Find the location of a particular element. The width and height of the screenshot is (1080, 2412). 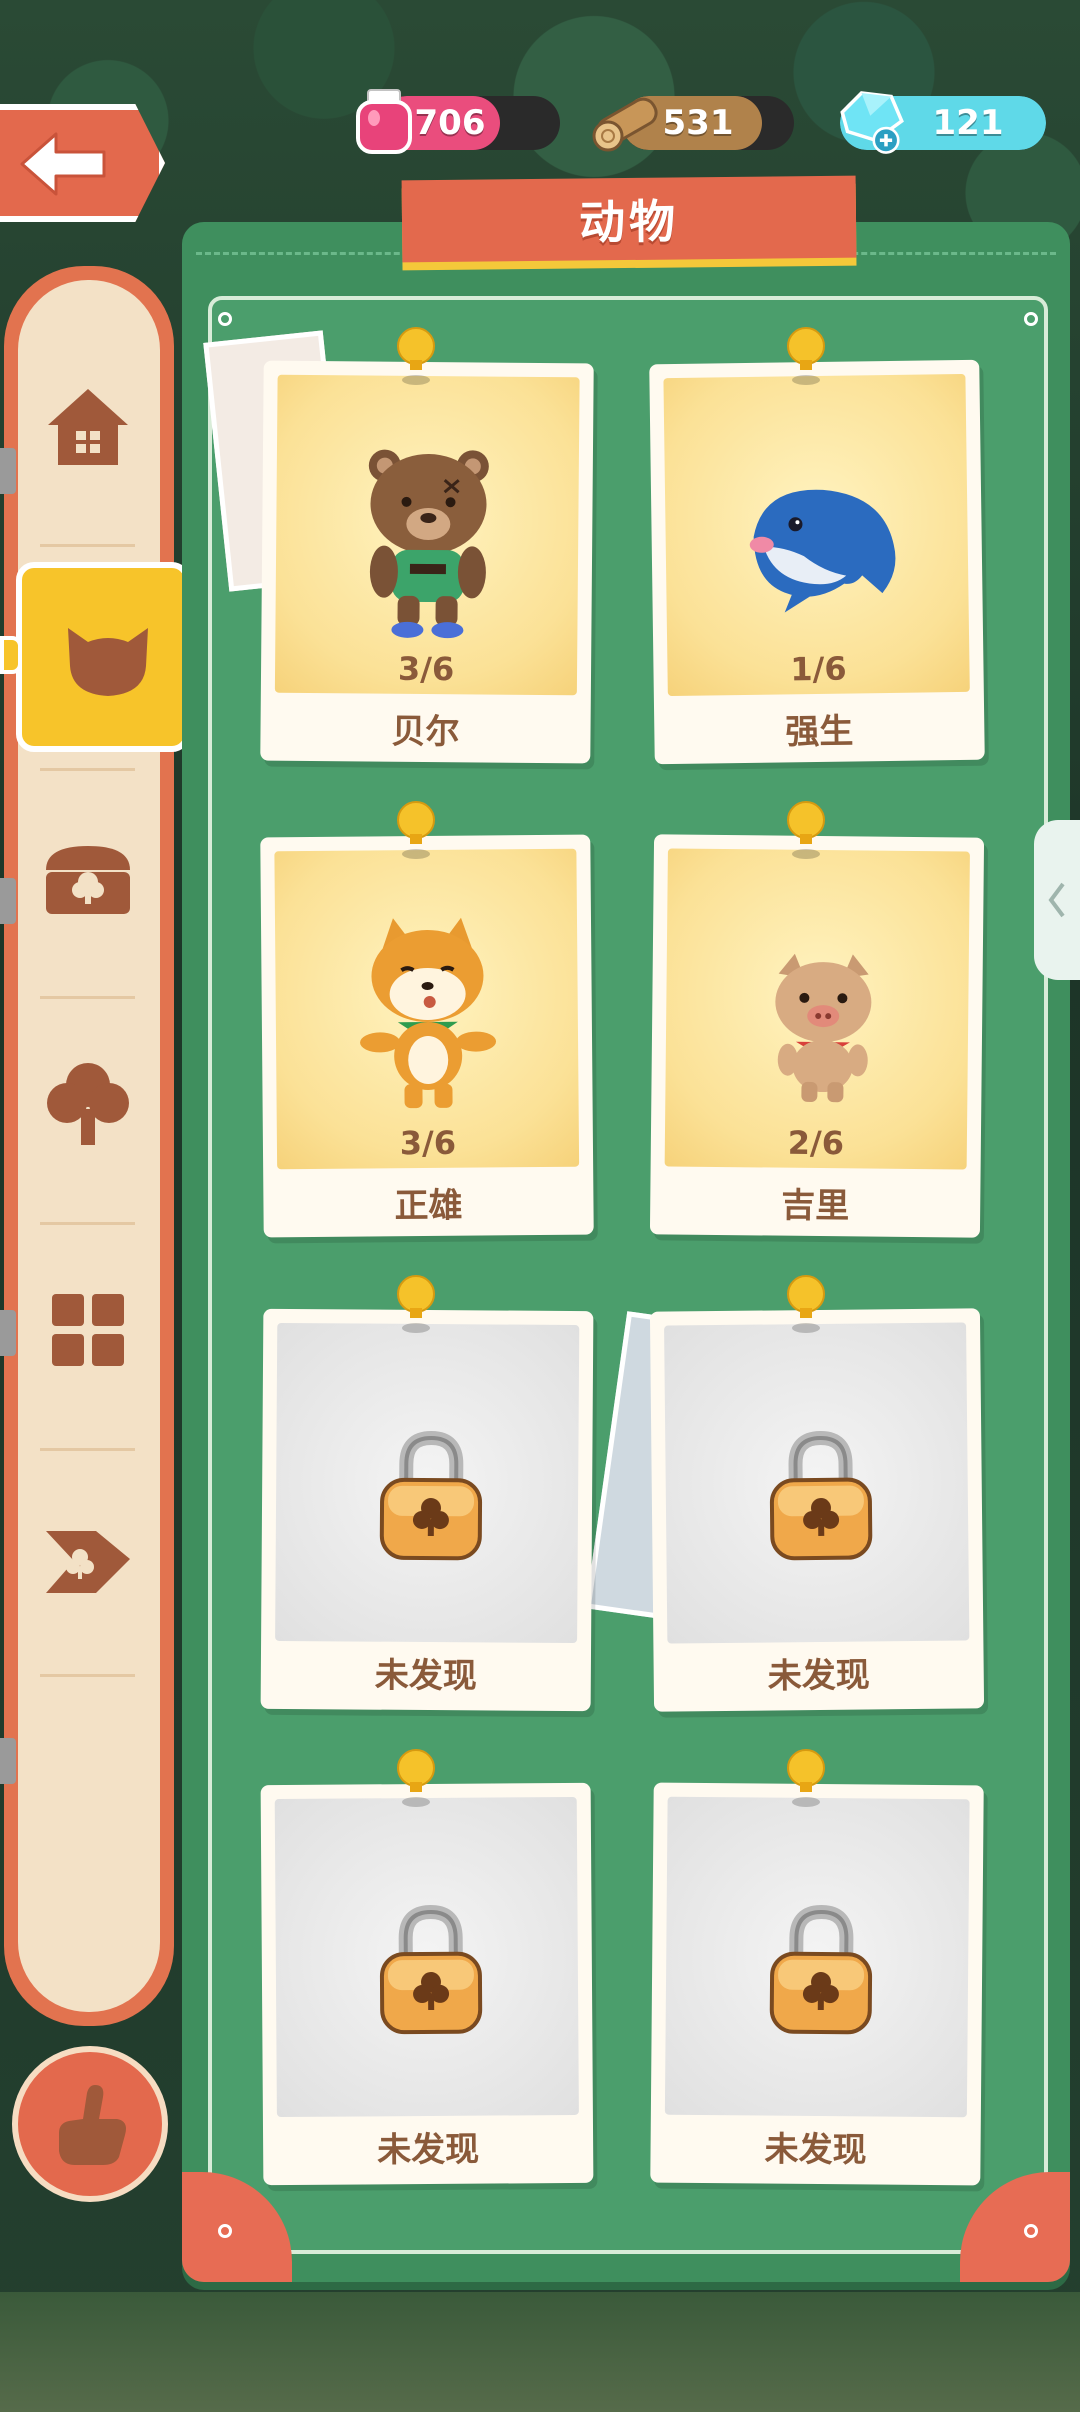

page-title: 动物 is located at coordinates (629, 222).